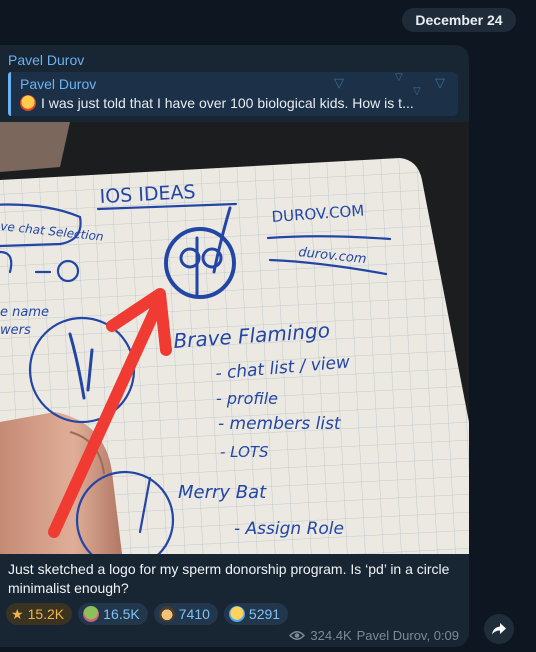 The image size is (536, 652). What do you see at coordinates (46, 614) in the screenshot?
I see `reaction-count: 15.2K` at bounding box center [46, 614].